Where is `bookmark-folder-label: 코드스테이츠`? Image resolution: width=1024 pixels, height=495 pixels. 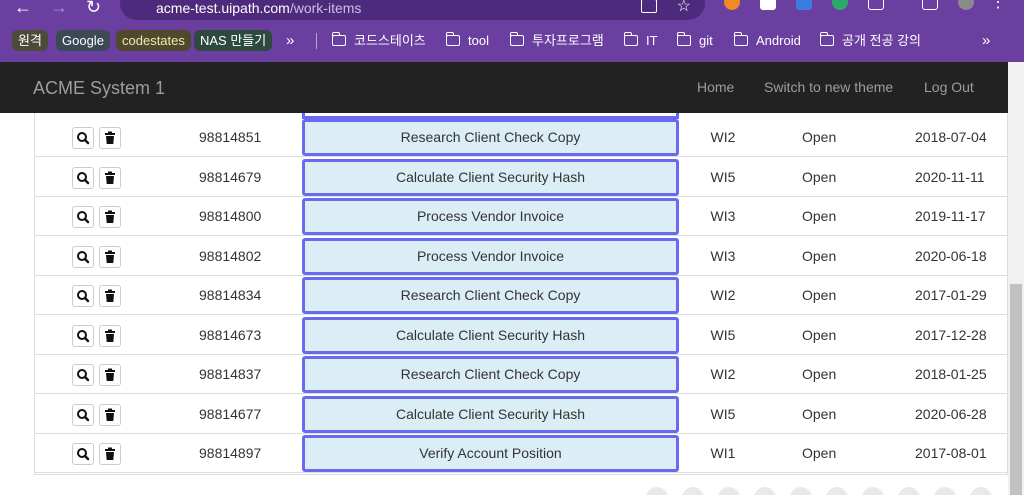 bookmark-folder-label: 코드스테이츠 is located at coordinates (390, 40).